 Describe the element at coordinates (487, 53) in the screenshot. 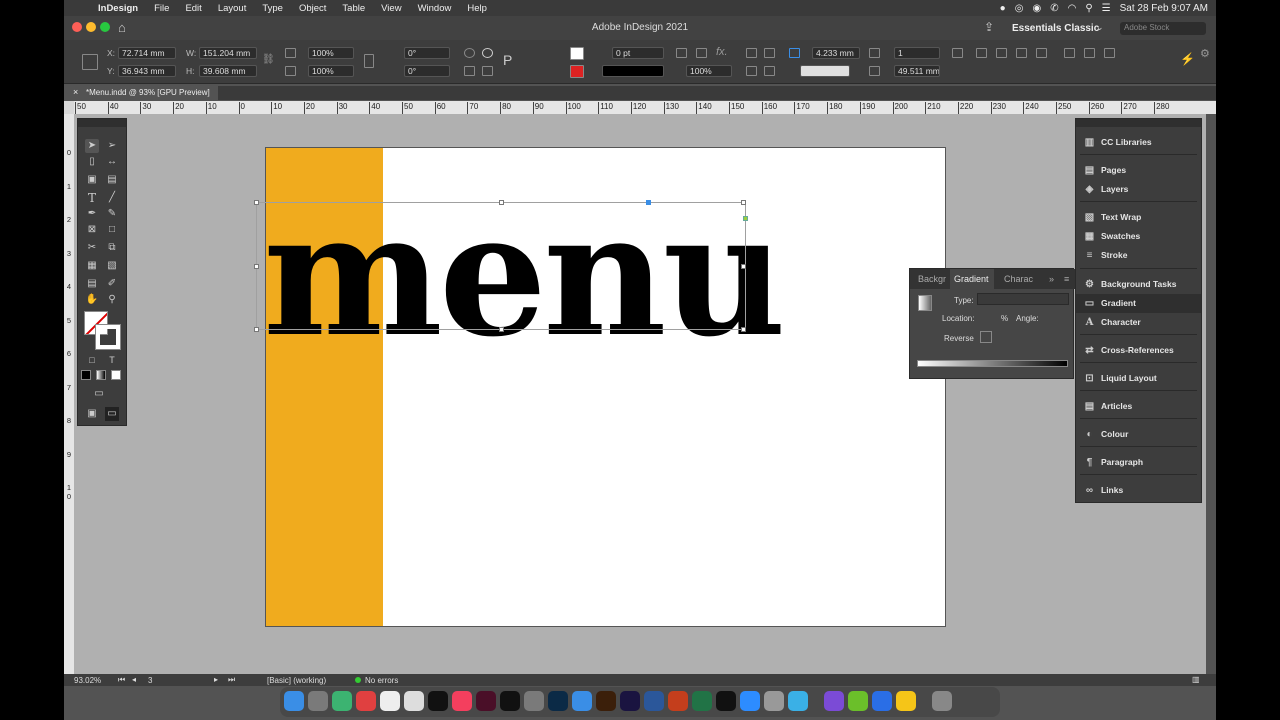

I see `rotate-ccw-icon` at that location.